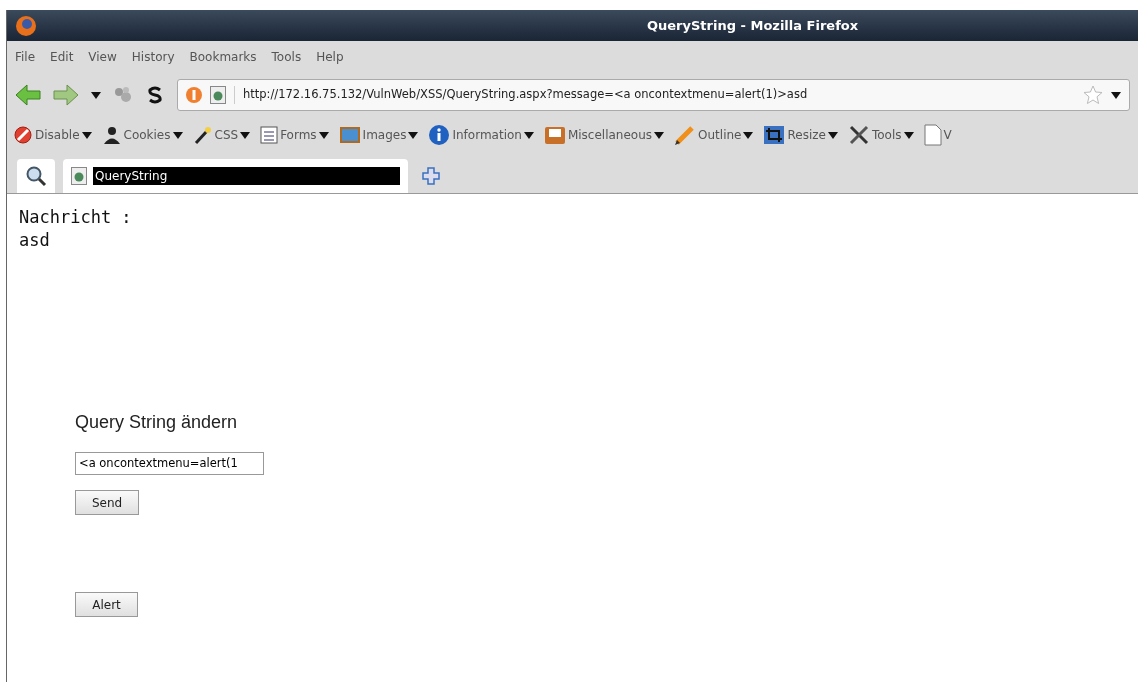  I want to click on menu-item: File, so click(25, 57).